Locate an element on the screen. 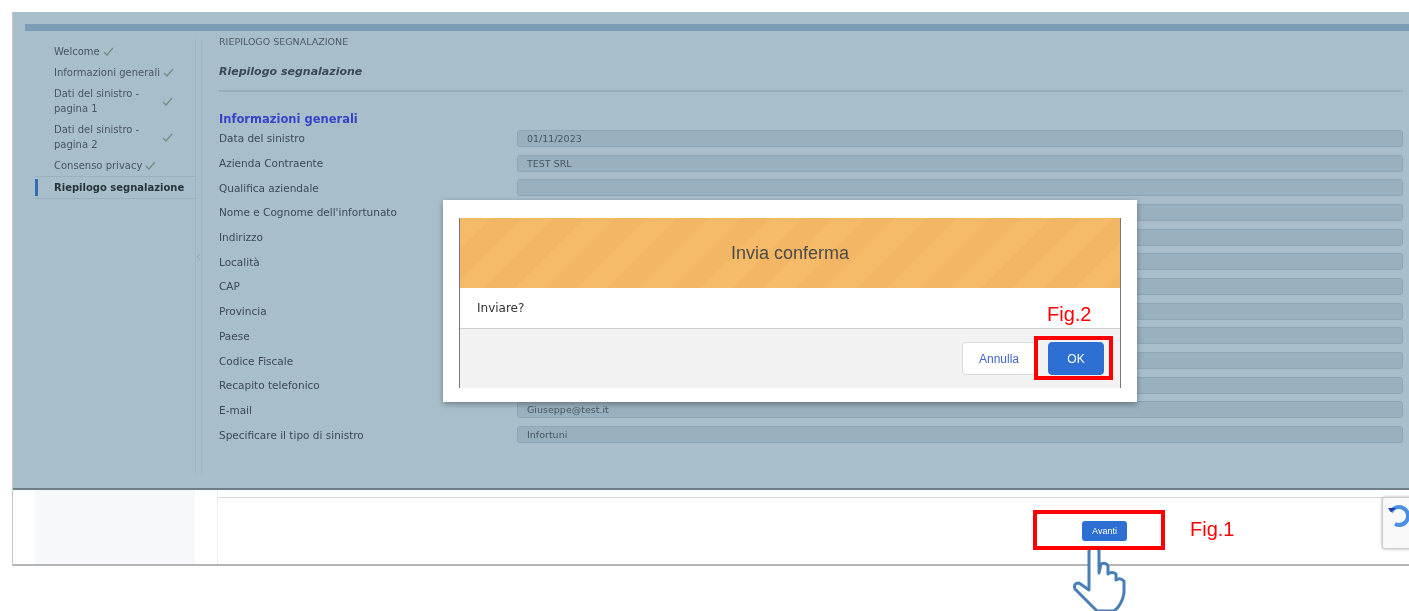 The width and height of the screenshot is (1409, 611). field-label: CAP is located at coordinates (229, 286).